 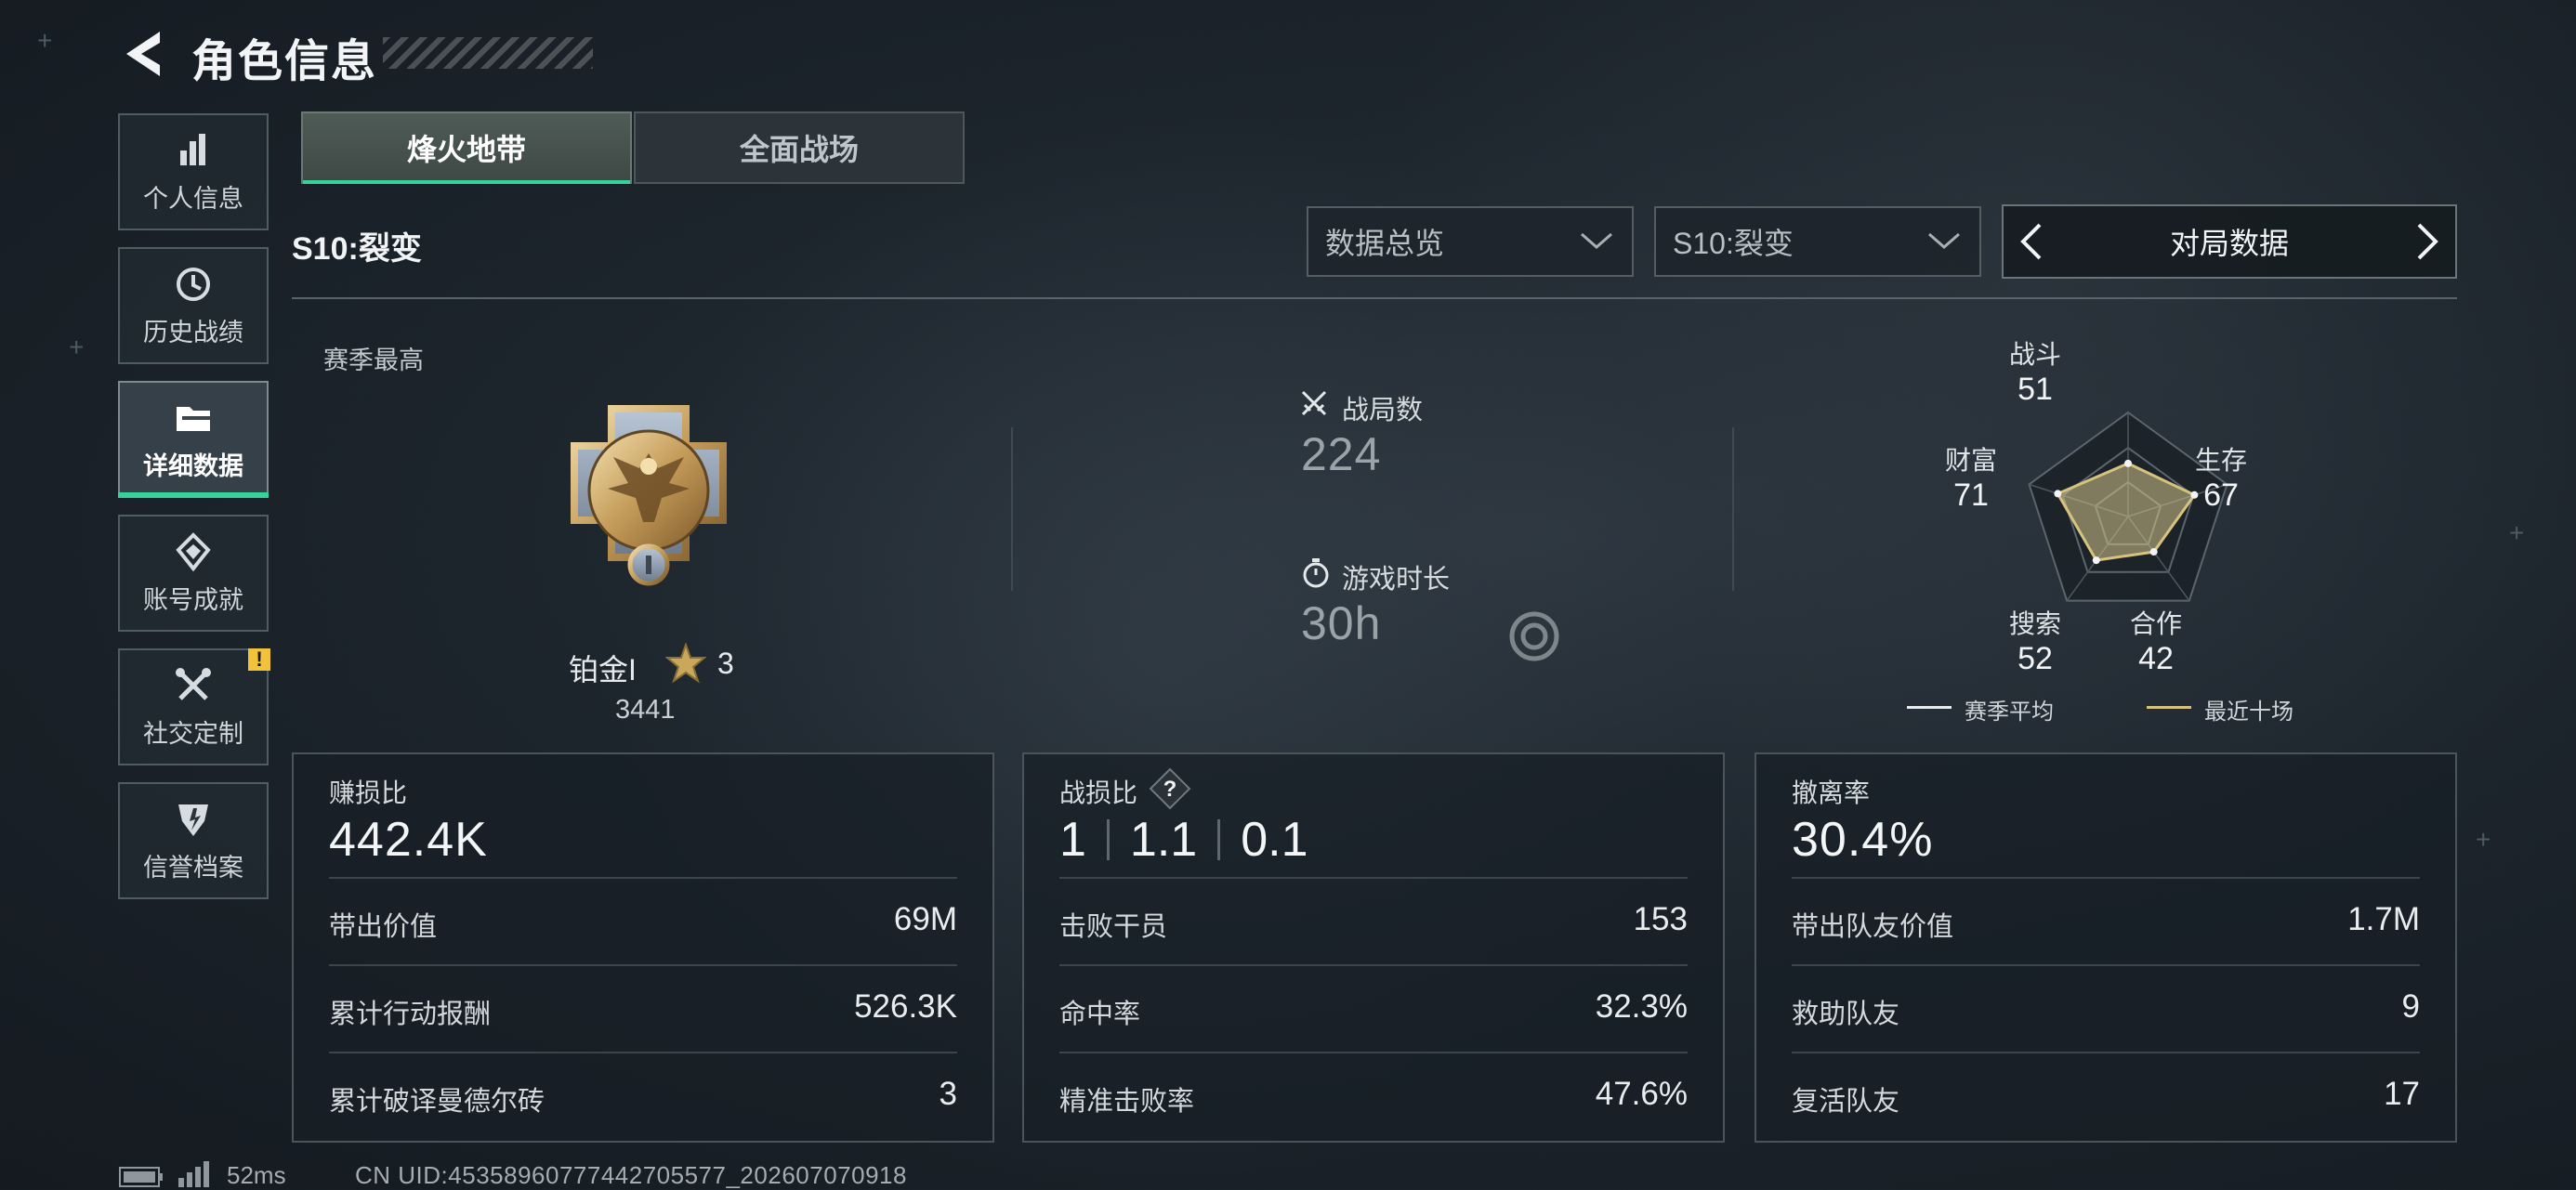 What do you see at coordinates (1846, 1014) in the screenshot?
I see `stat-label: 救助队友` at bounding box center [1846, 1014].